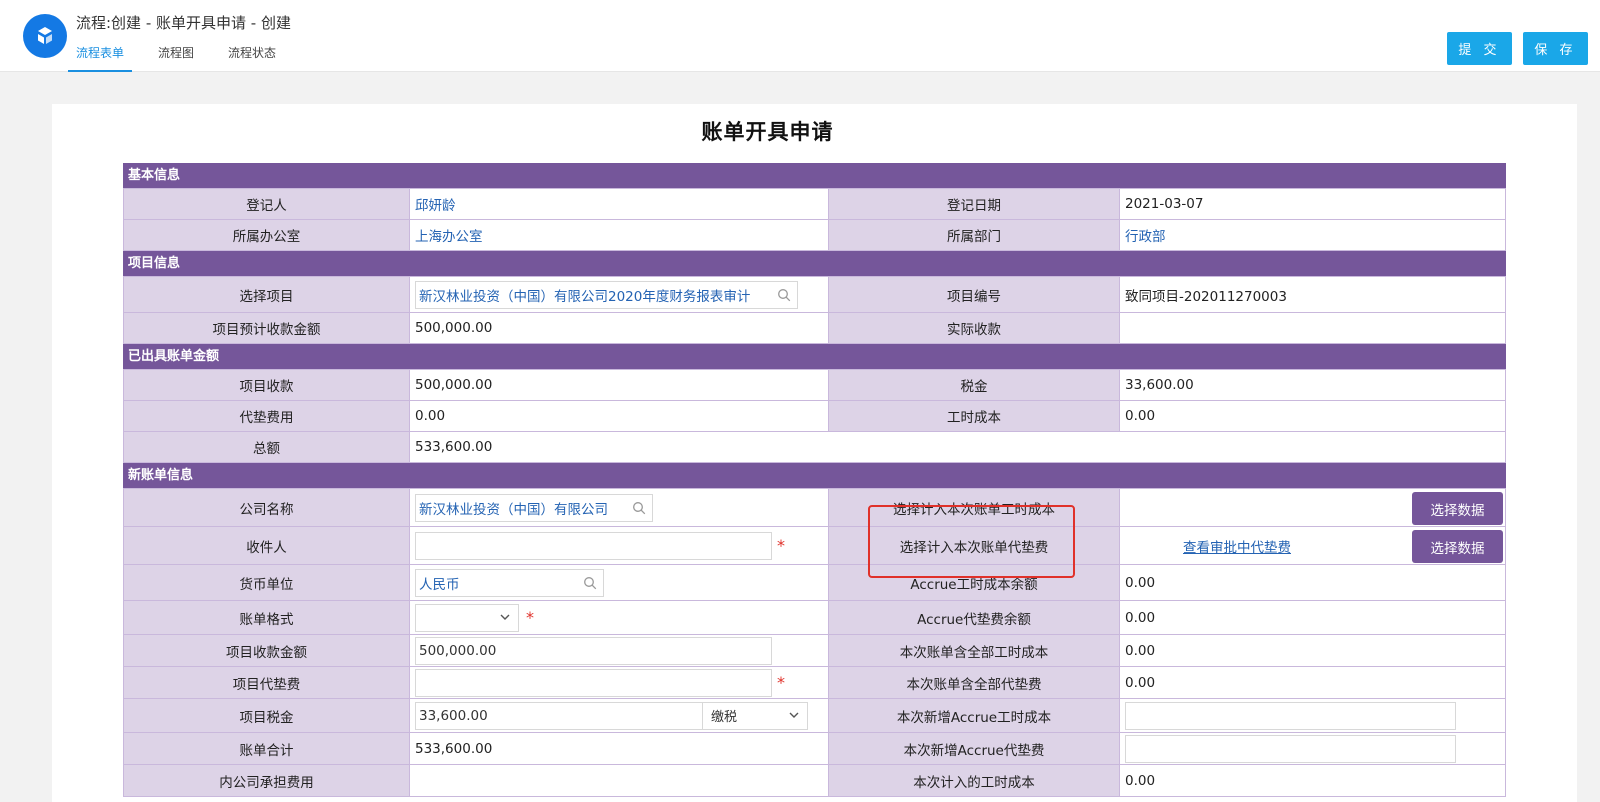  What do you see at coordinates (619, 328) in the screenshot?
I see `expected-amount-value: 500,000.00` at bounding box center [619, 328].